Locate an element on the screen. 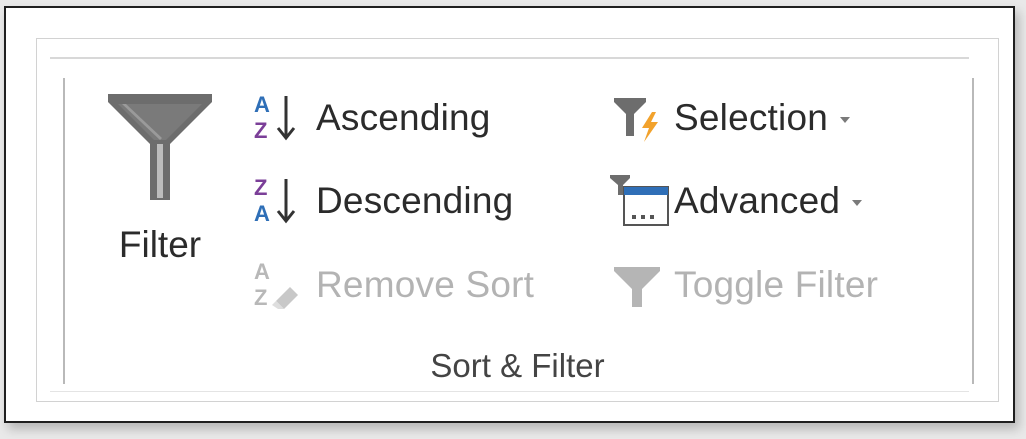  advanced-dropdown: Advanced is located at coordinates (735, 201).